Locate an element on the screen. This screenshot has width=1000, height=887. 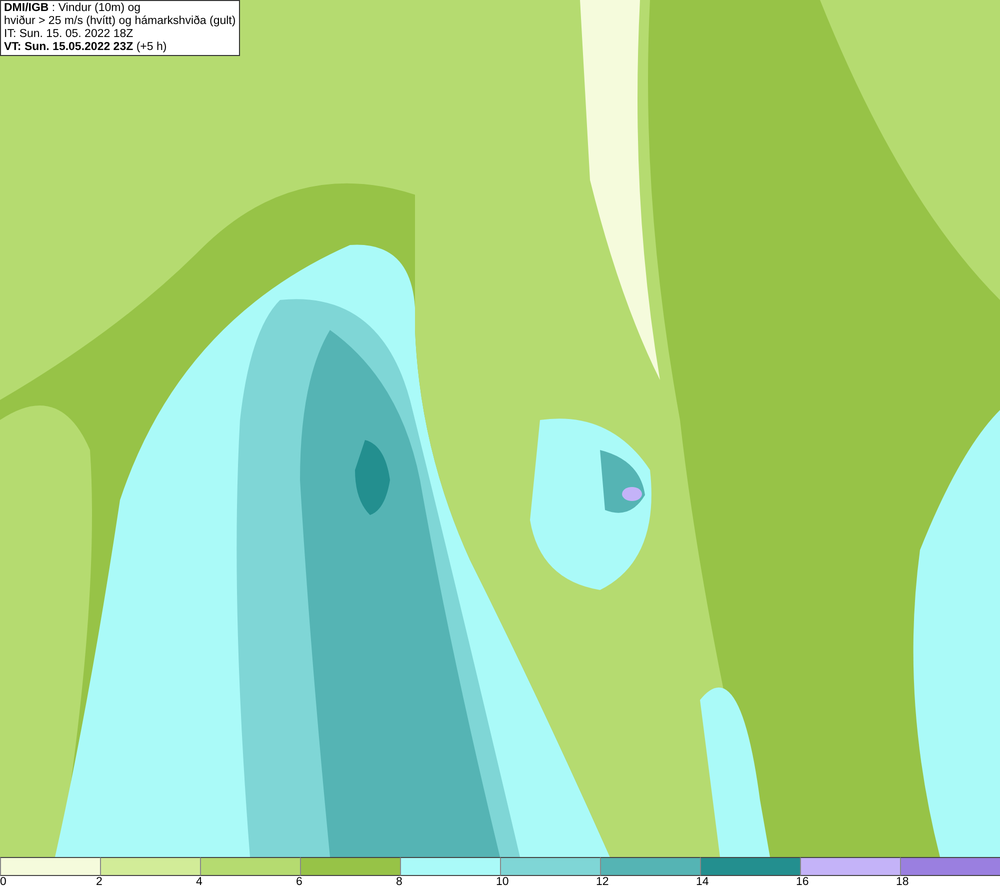
caption-text: IT: Sun. 15. 05. 2022 18Z is located at coordinates (69, 34).